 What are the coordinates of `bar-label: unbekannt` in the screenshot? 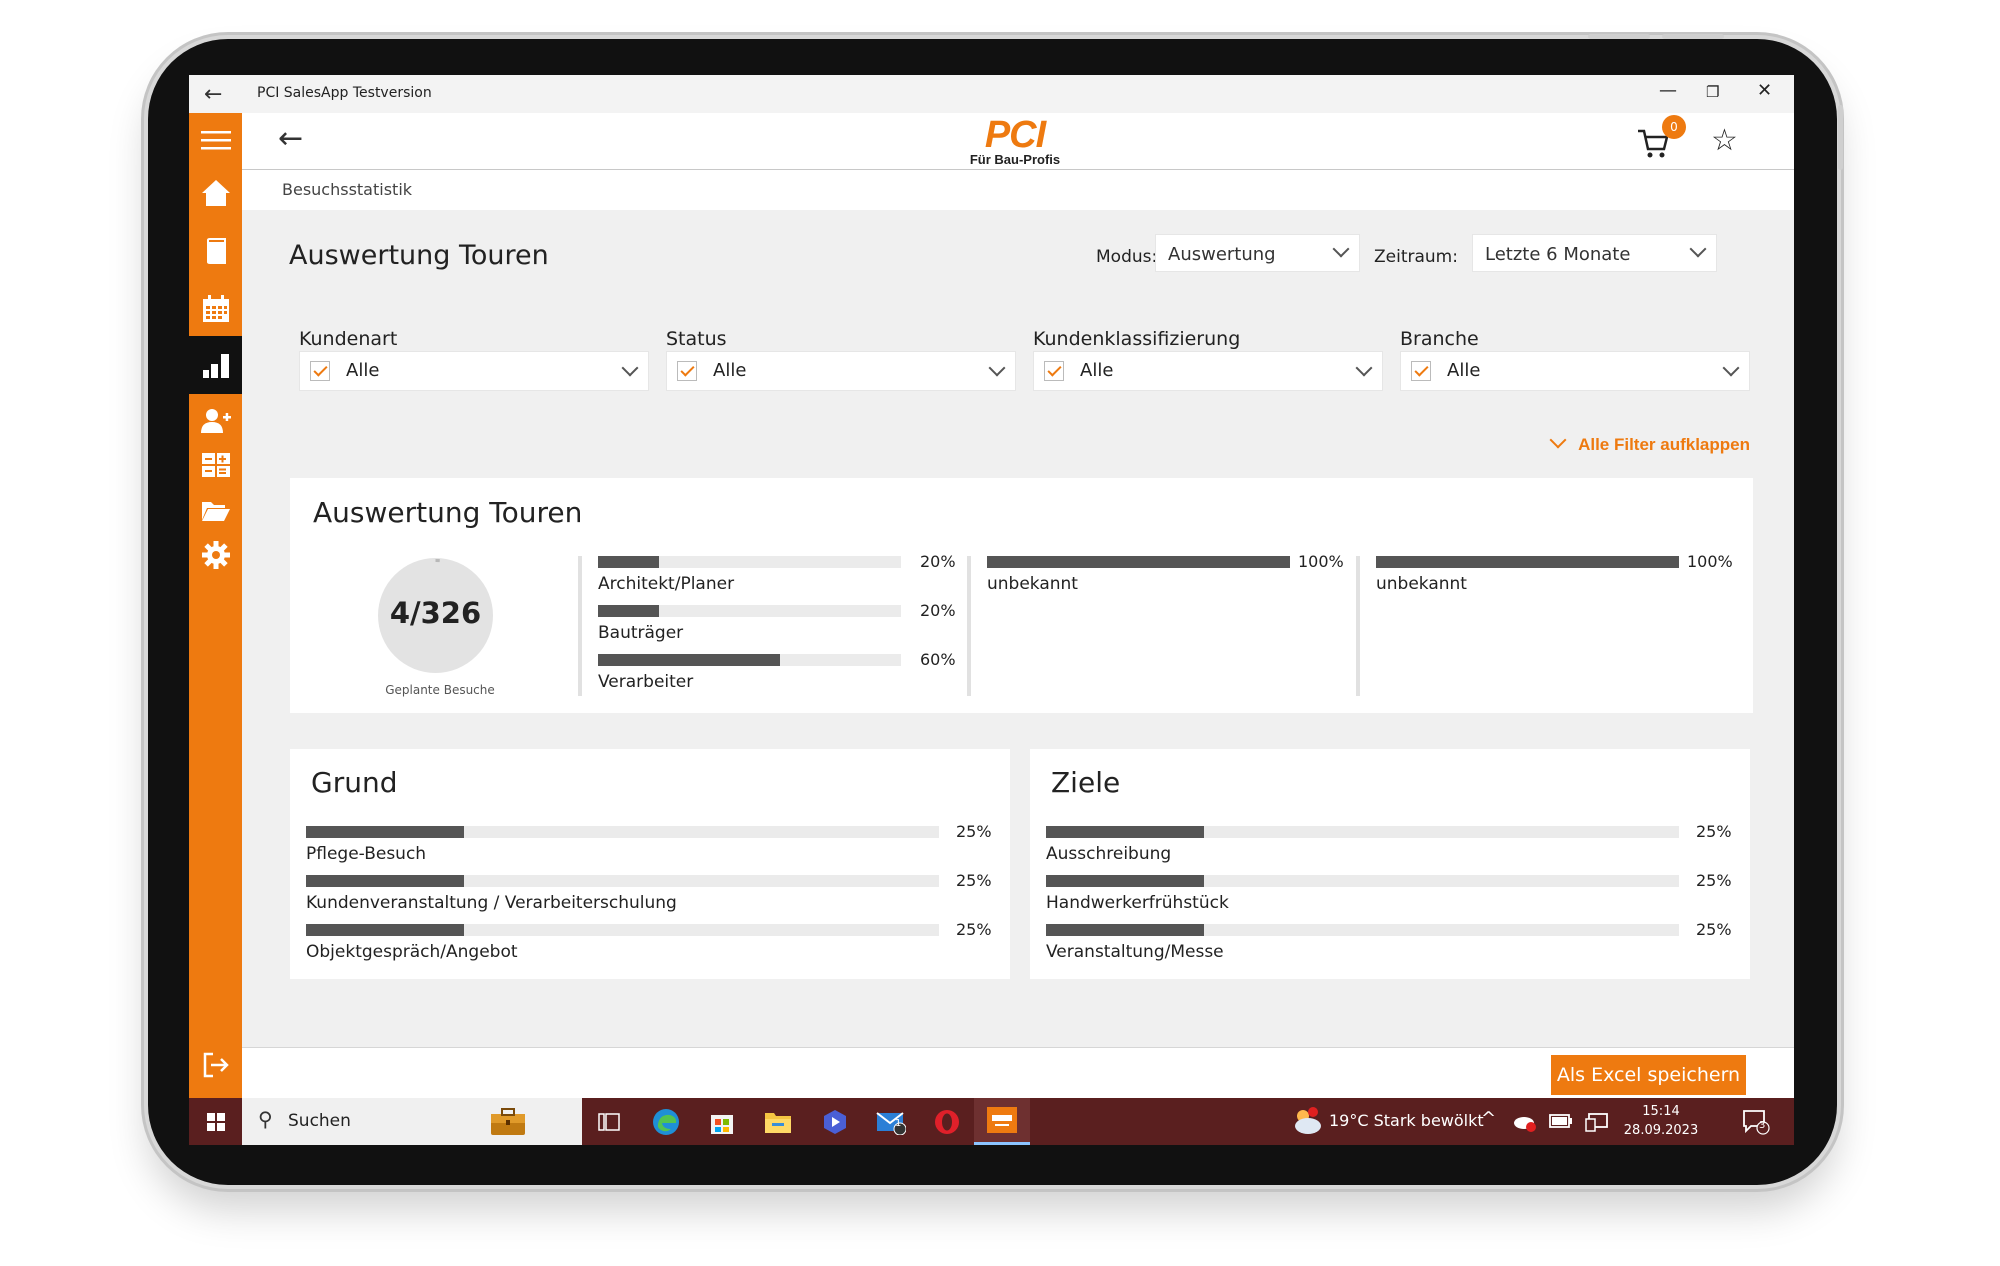 It's located at (1032, 584).